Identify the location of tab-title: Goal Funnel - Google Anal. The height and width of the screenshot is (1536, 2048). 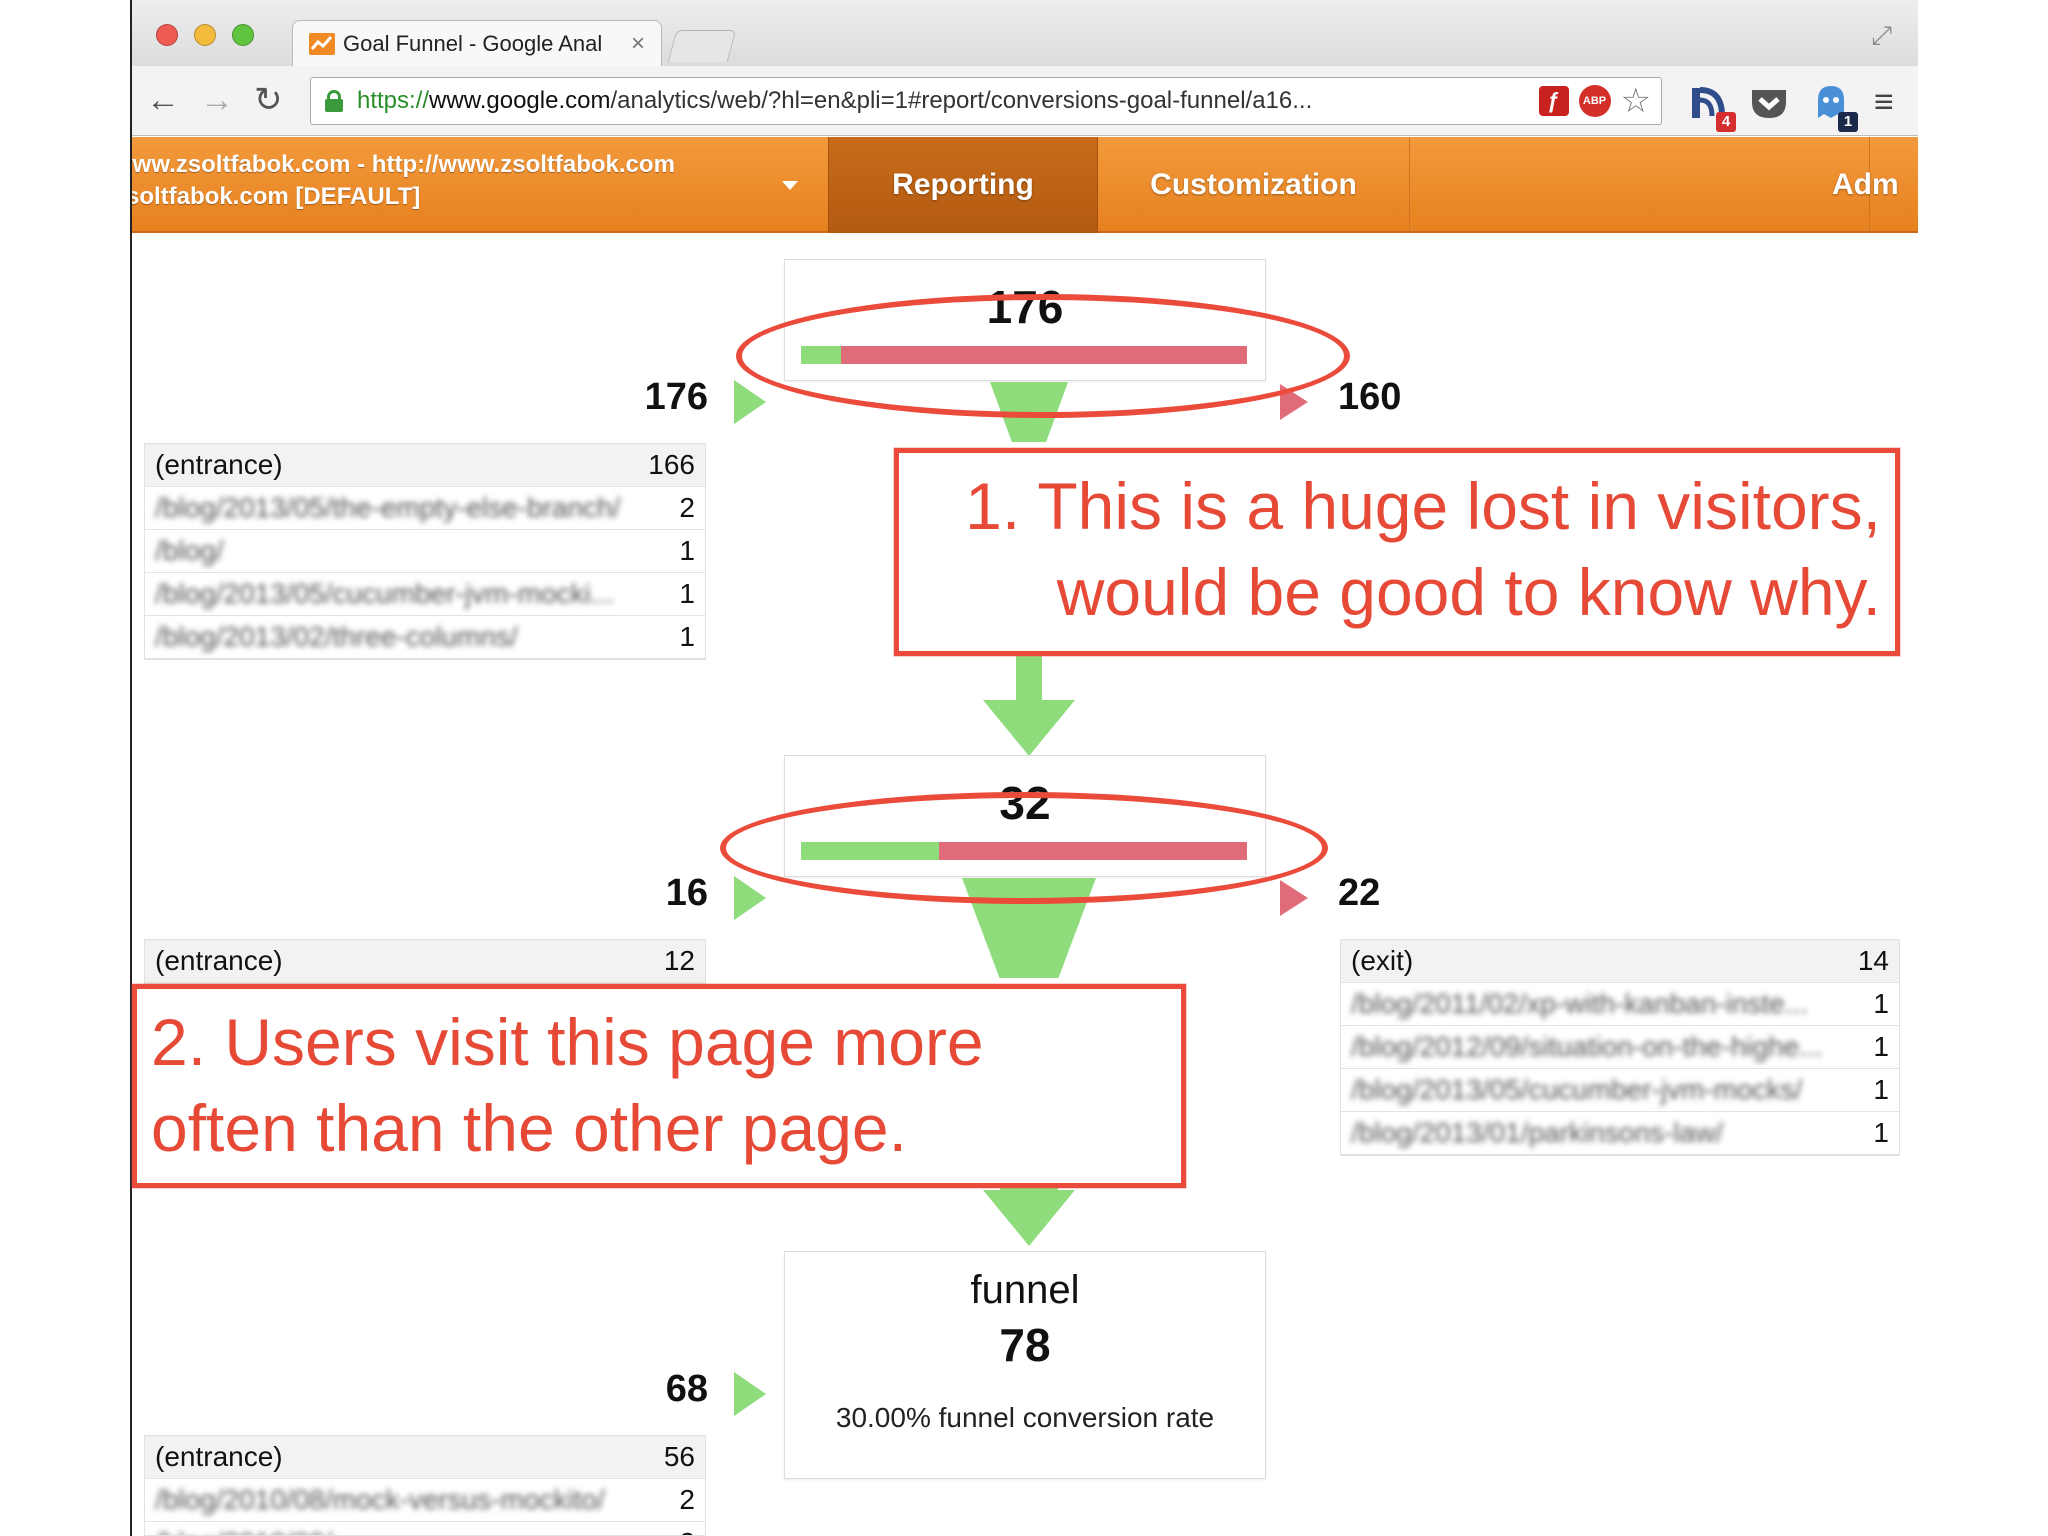
(473, 43).